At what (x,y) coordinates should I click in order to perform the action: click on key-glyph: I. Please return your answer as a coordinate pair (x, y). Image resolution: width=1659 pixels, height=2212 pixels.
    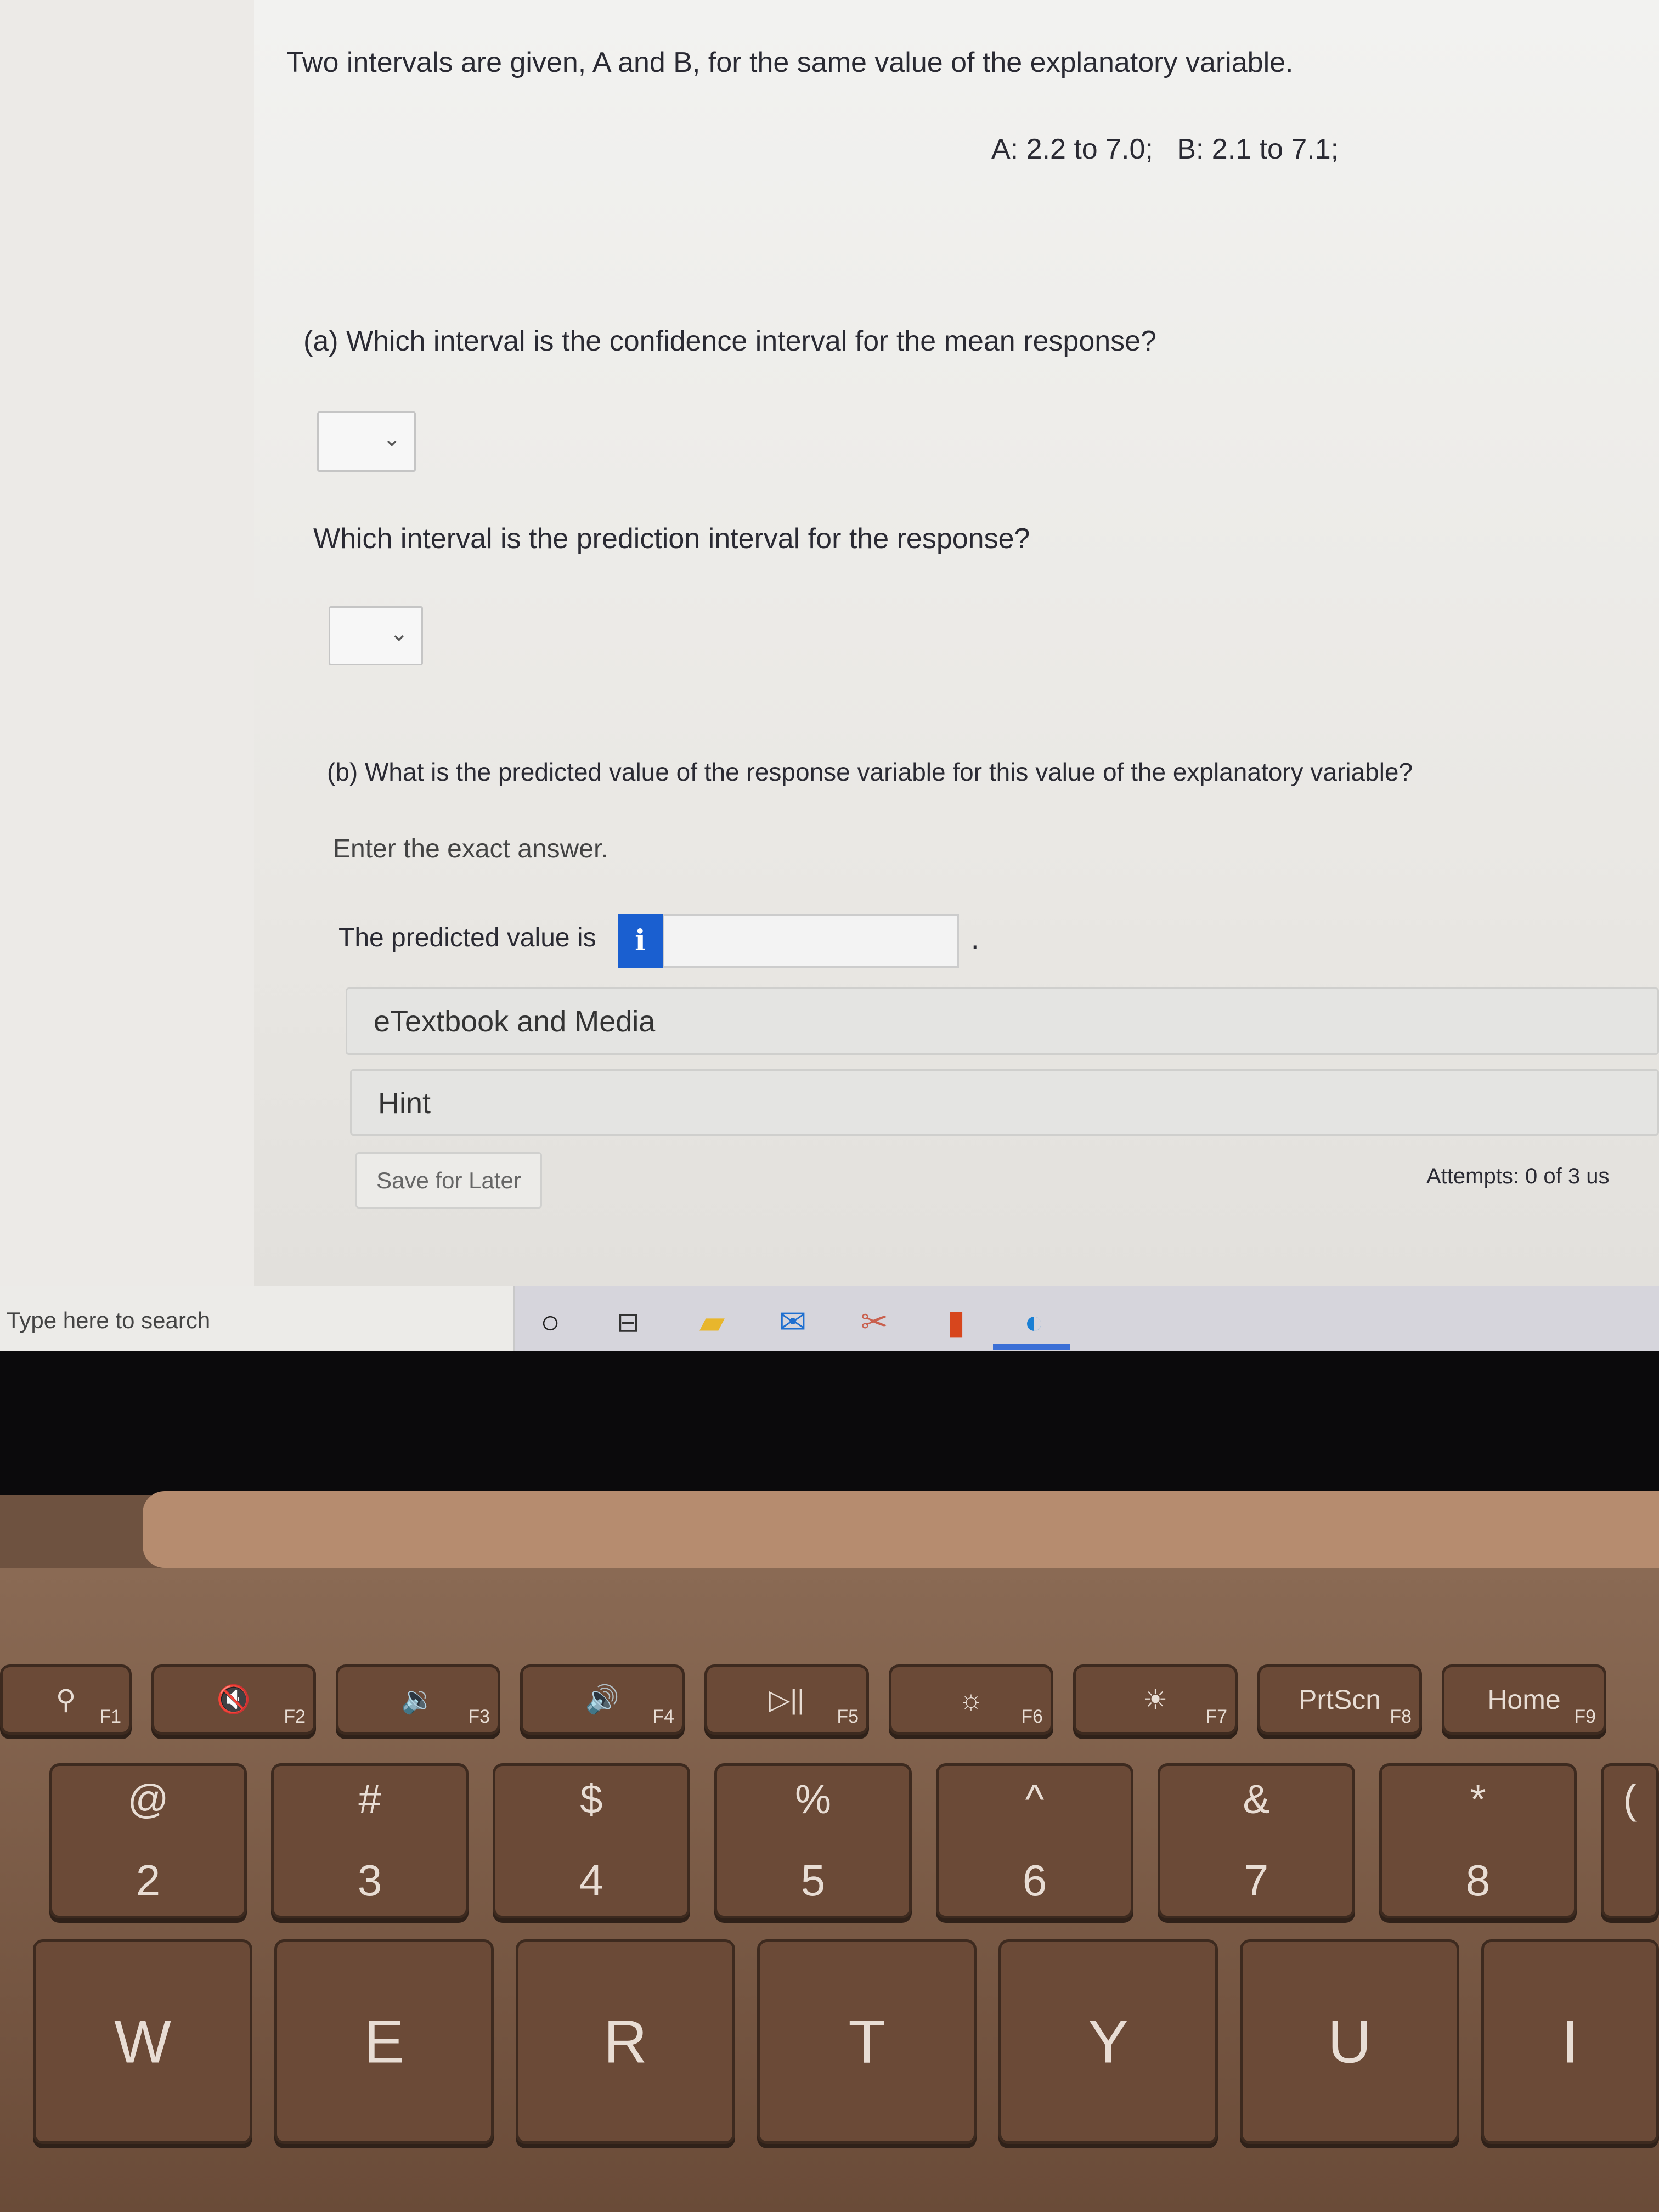
    Looking at the image, I should click on (1570, 2042).